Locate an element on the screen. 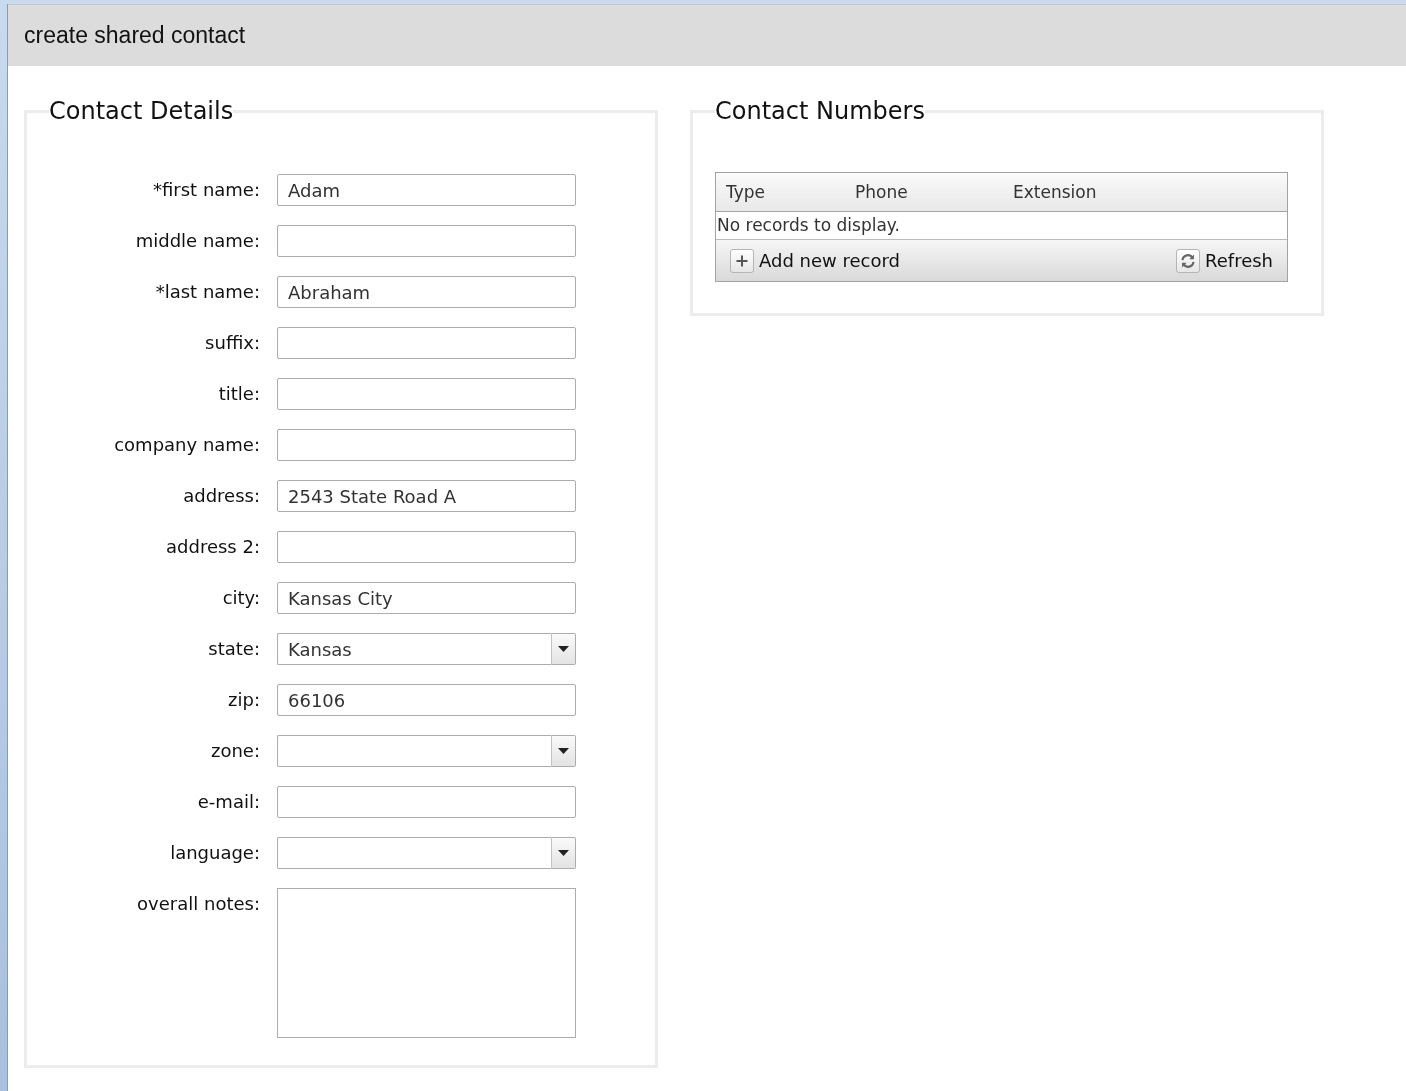 The image size is (1406, 1091). empty-message: No records to display. is located at coordinates (808, 225).